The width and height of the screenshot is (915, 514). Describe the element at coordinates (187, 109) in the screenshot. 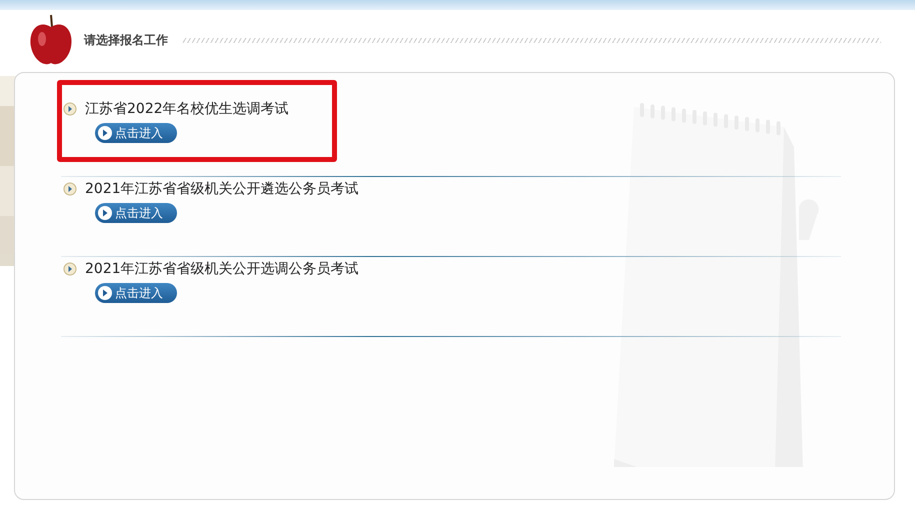

I see `exam-title: 江苏省2022年名校优生选调考试` at that location.